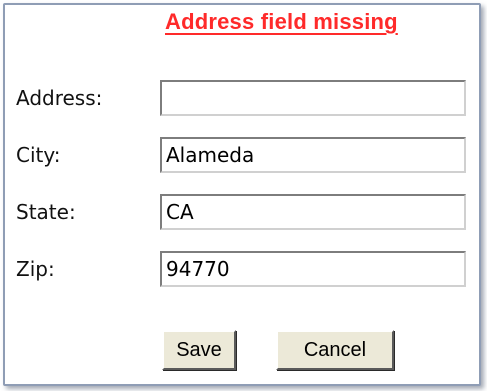 The image size is (487, 391). I want to click on zip-label: Zip:, so click(35, 269).